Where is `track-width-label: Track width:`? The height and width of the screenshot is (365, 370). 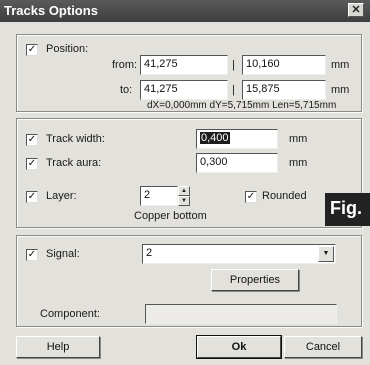
track-width-label: Track width: is located at coordinates (75, 139).